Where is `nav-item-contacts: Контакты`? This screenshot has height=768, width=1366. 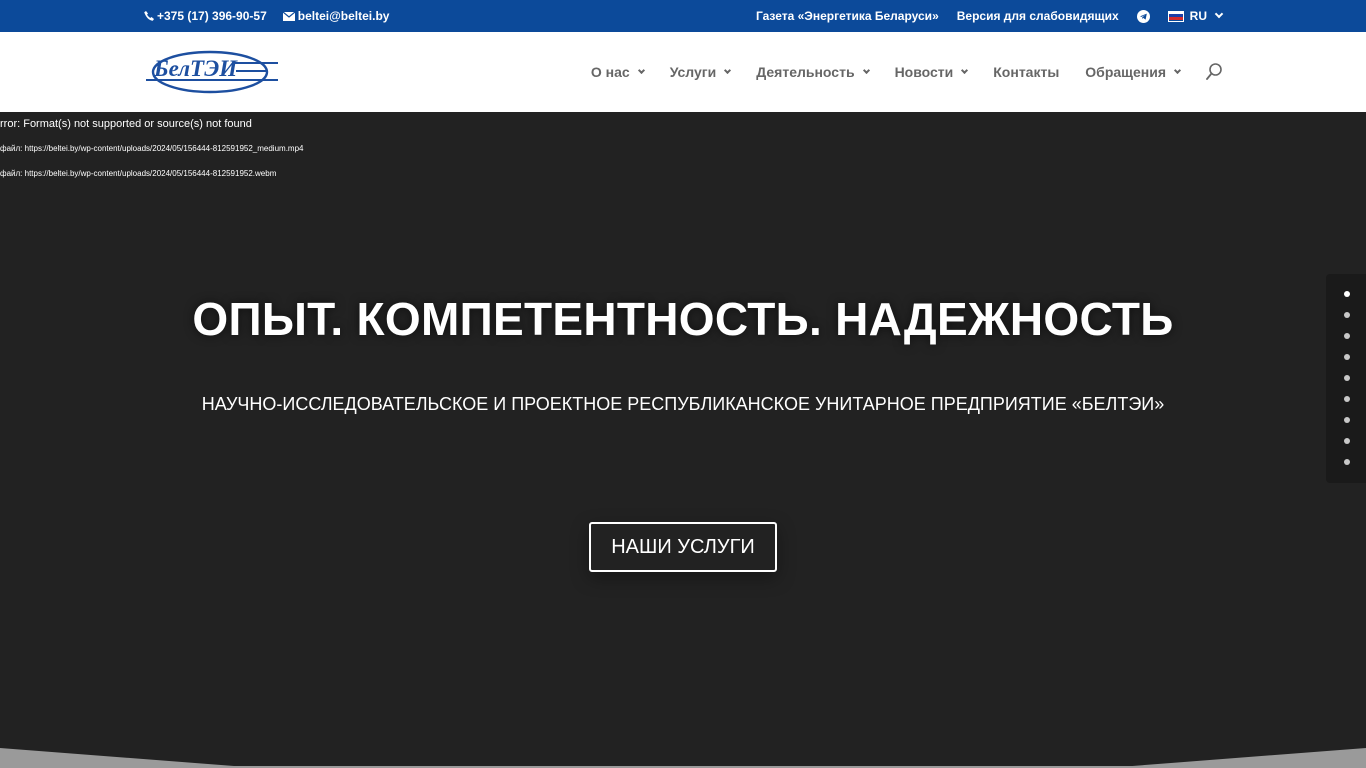
nav-item-contacts: Контакты is located at coordinates (1026, 72).